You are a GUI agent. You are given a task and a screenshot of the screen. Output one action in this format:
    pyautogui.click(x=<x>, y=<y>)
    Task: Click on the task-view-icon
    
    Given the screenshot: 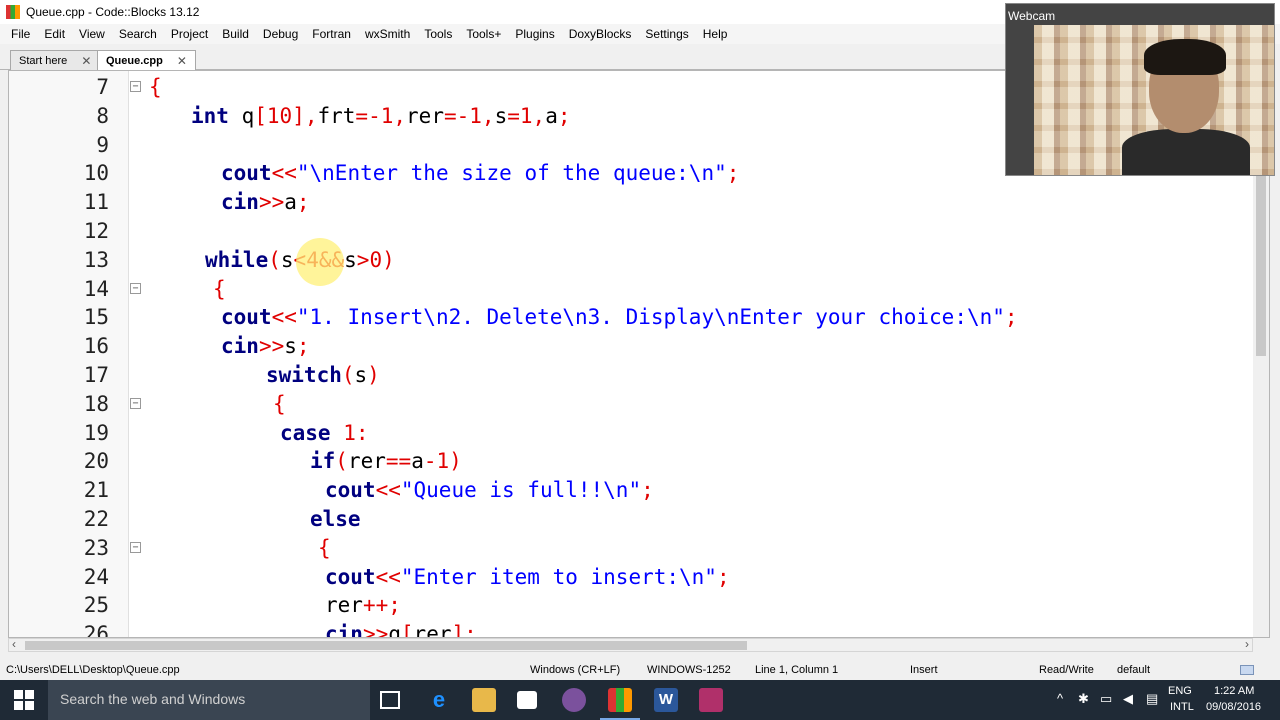 What is the action you would take?
    pyautogui.click(x=390, y=700)
    